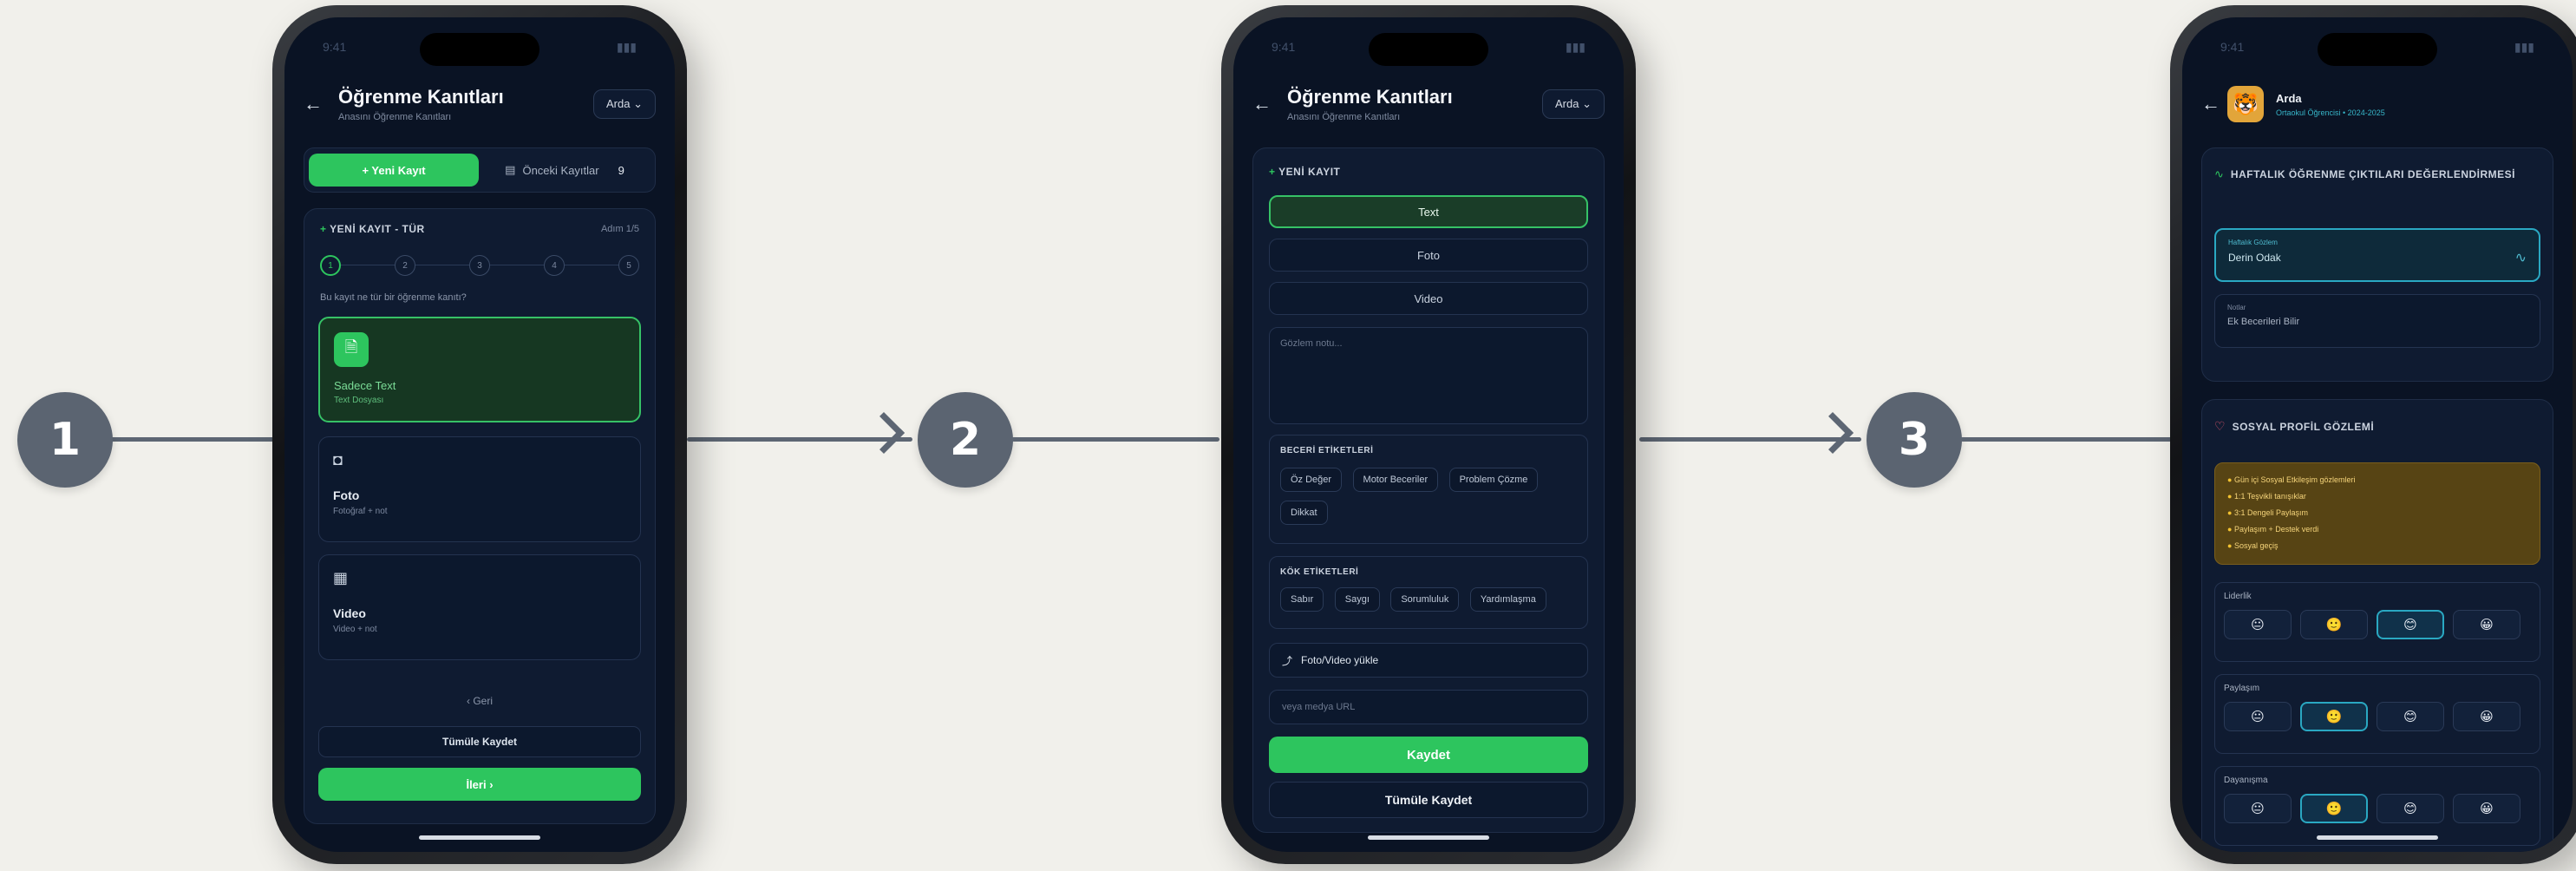 The width and height of the screenshot is (2576, 871). What do you see at coordinates (2410, 624) in the screenshot?
I see `rating-option-selected: 😊` at bounding box center [2410, 624].